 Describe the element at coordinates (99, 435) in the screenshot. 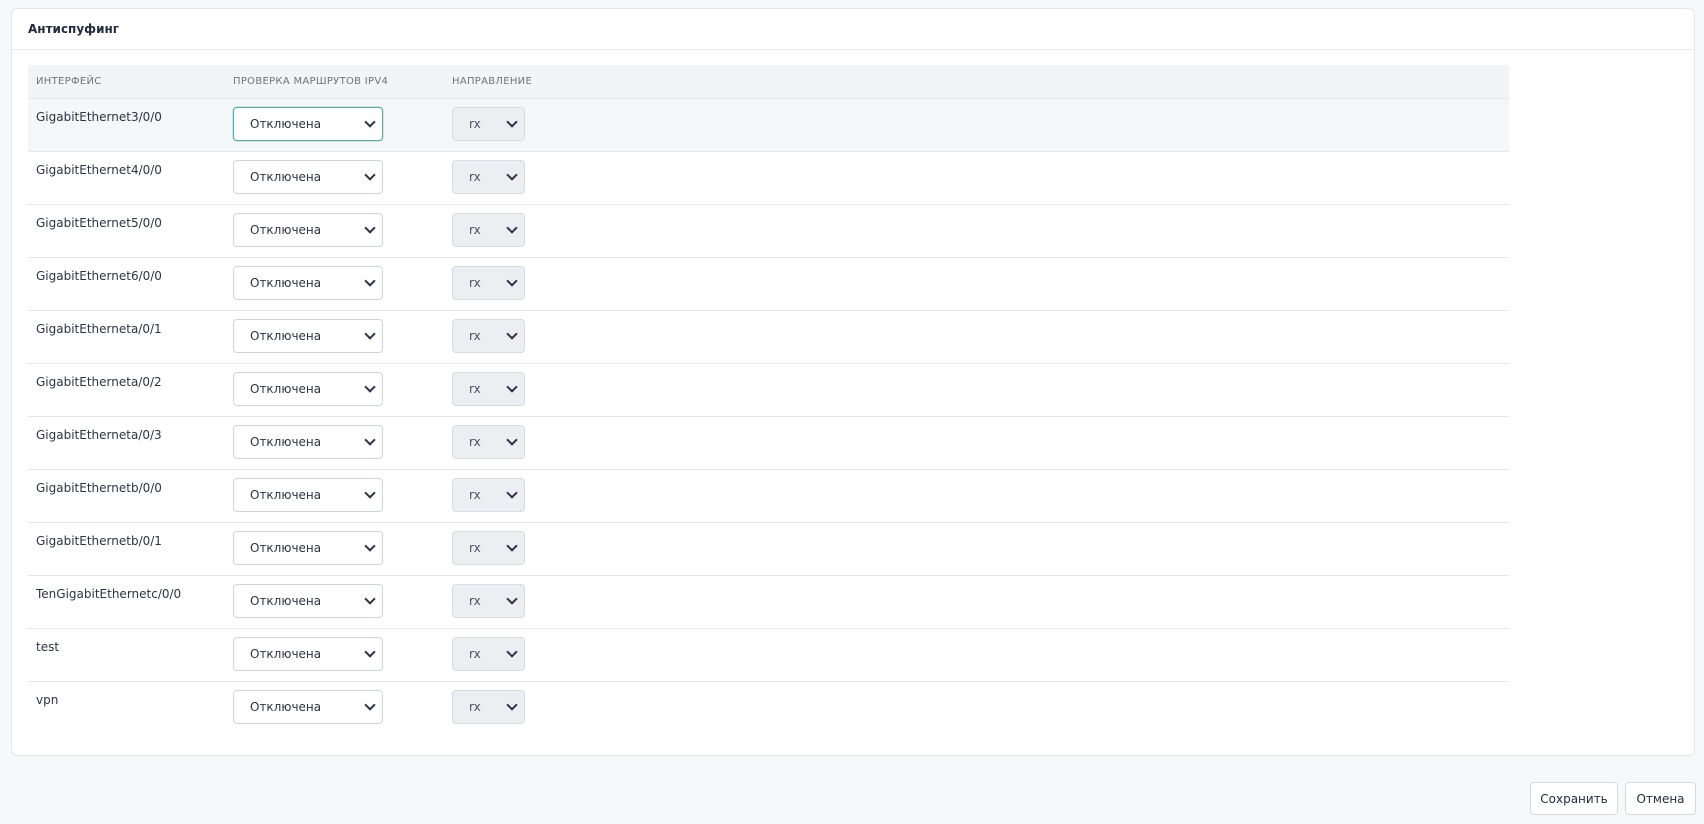

I see `interface-name: GigabitEtherneta/0/3` at that location.